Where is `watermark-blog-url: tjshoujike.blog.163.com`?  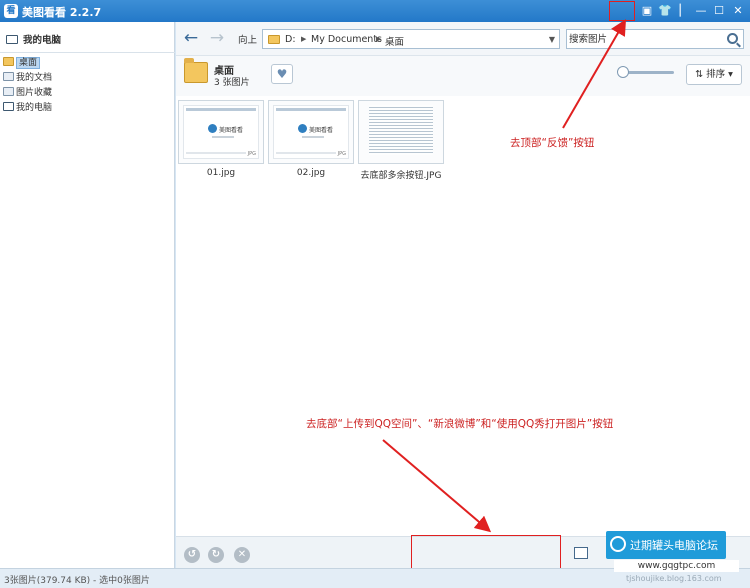 watermark-blog-url: tjshoujike.blog.163.com is located at coordinates (674, 578).